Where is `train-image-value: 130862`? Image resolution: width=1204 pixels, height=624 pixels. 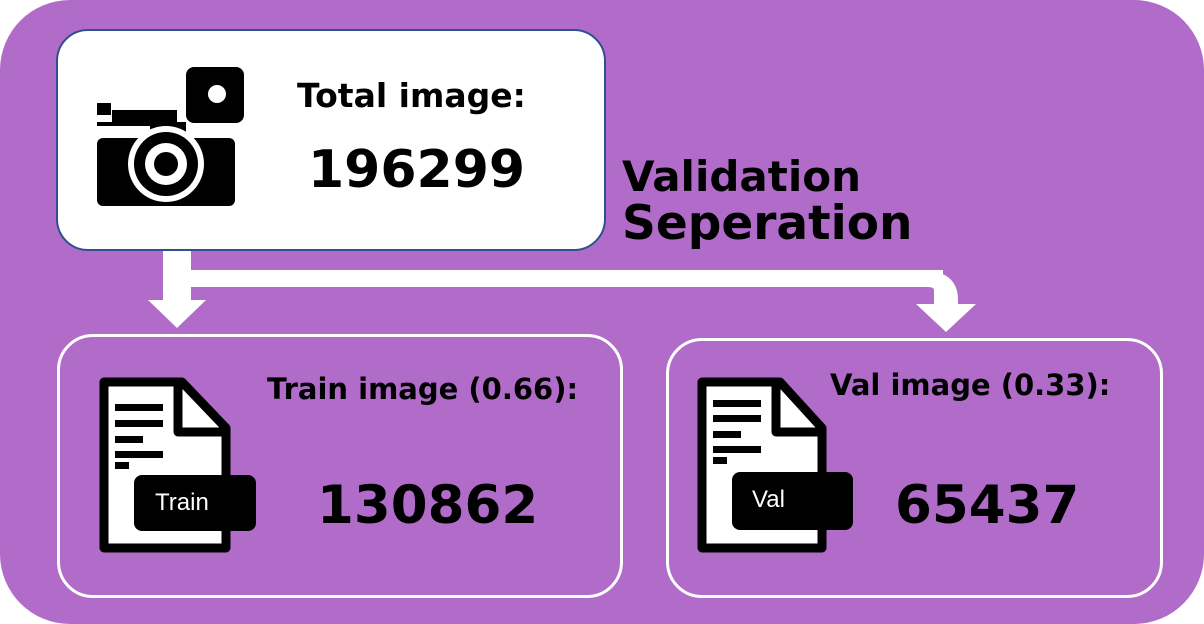 train-image-value: 130862 is located at coordinates (428, 505).